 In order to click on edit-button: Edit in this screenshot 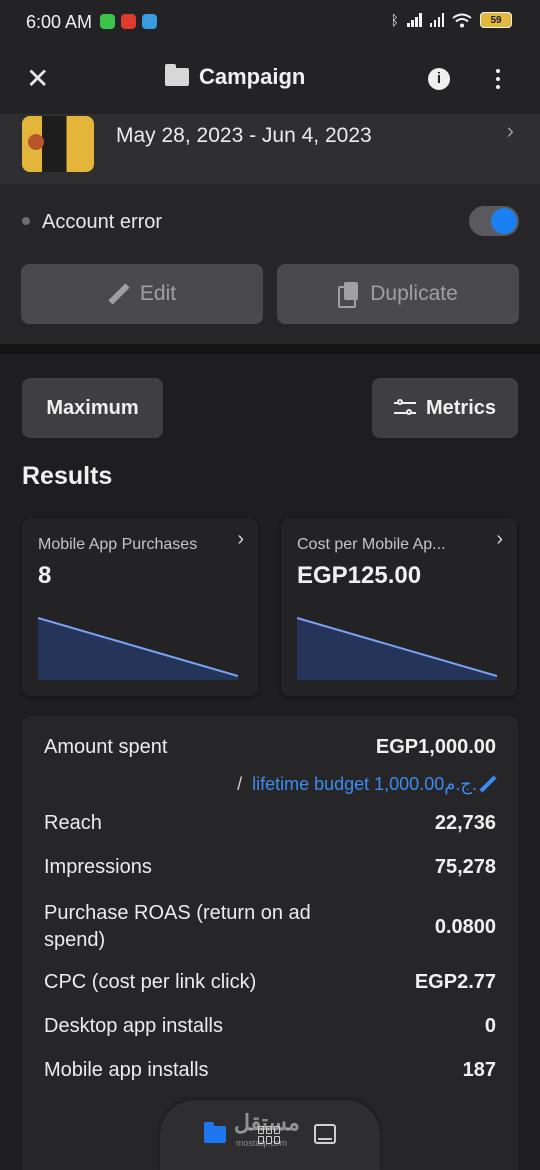, I will do `click(142, 294)`.